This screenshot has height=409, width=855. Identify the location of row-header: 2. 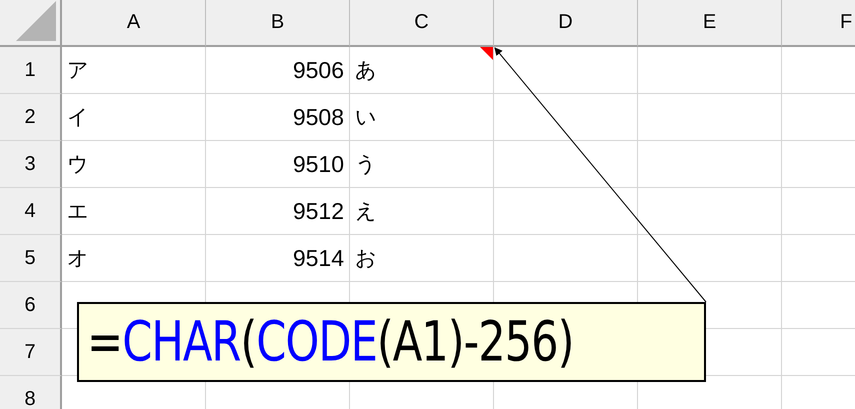
(31, 117).